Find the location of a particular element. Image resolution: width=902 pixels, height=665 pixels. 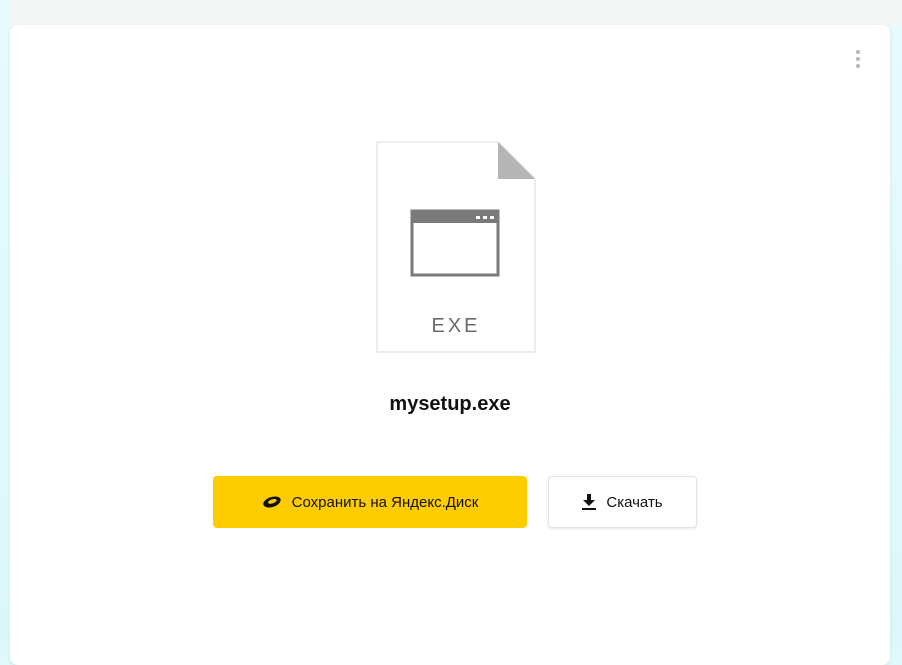

file-type-icon: EXE is located at coordinates (456, 247).